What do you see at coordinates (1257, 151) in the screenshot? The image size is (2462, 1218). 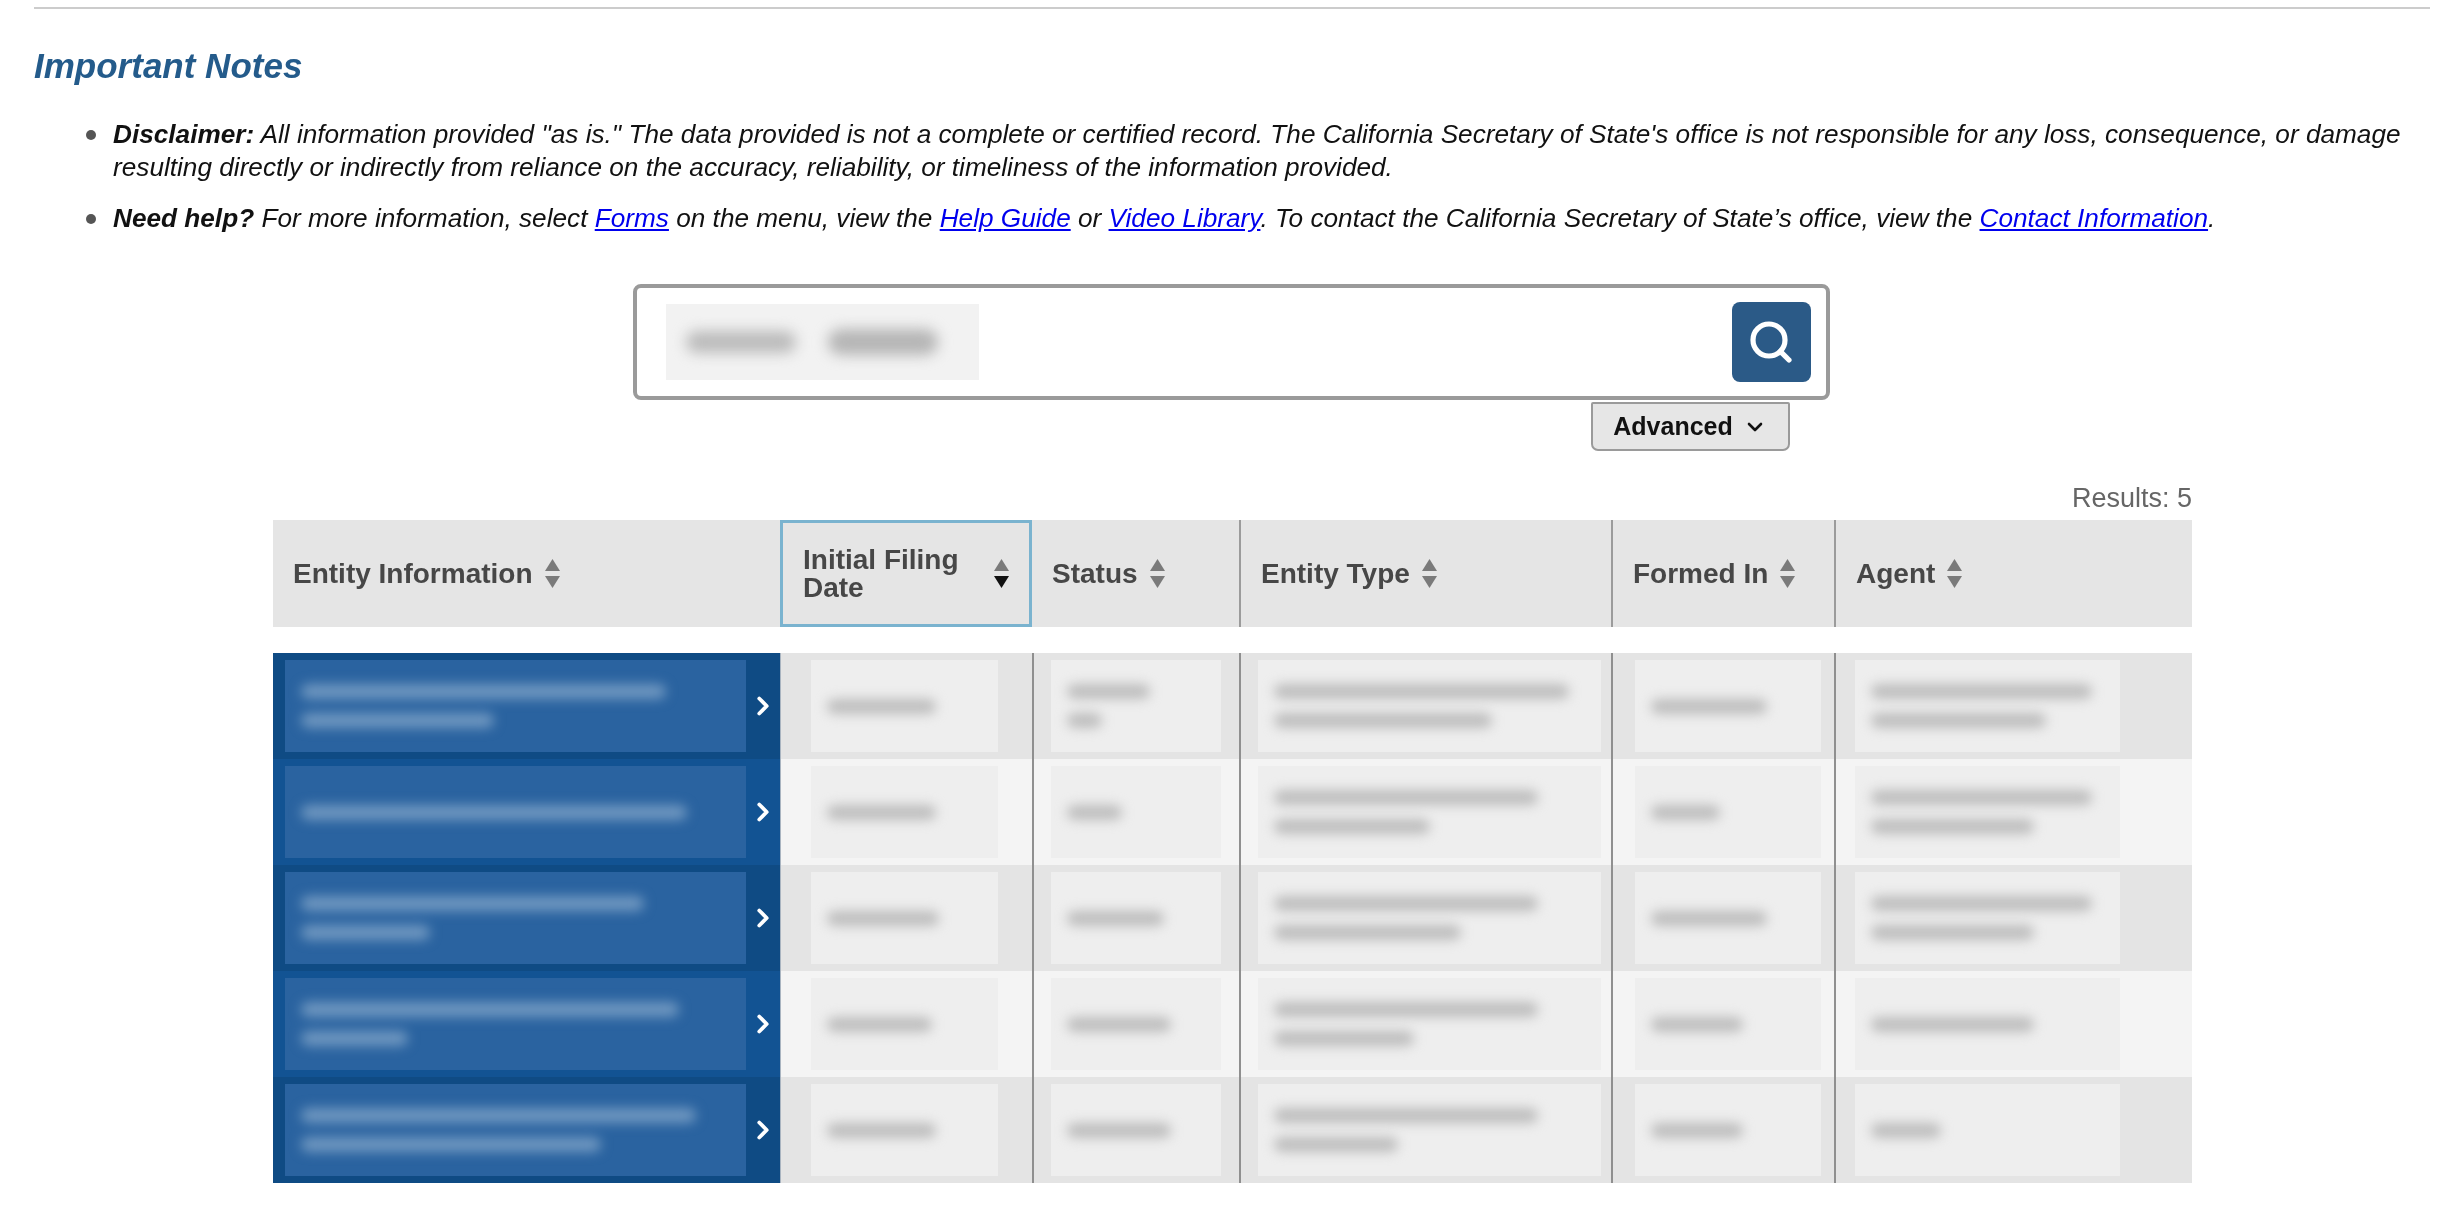 I see `note-text: Disclaimer: All information provided "as is." The data provided is not a complete or certified record. The California Secretary of State's office is not responsible for any loss, consequence, or damage resulting directly or indirectly from reliance on the accuracy, reliability, or timeliness of the information provided.` at bounding box center [1257, 151].